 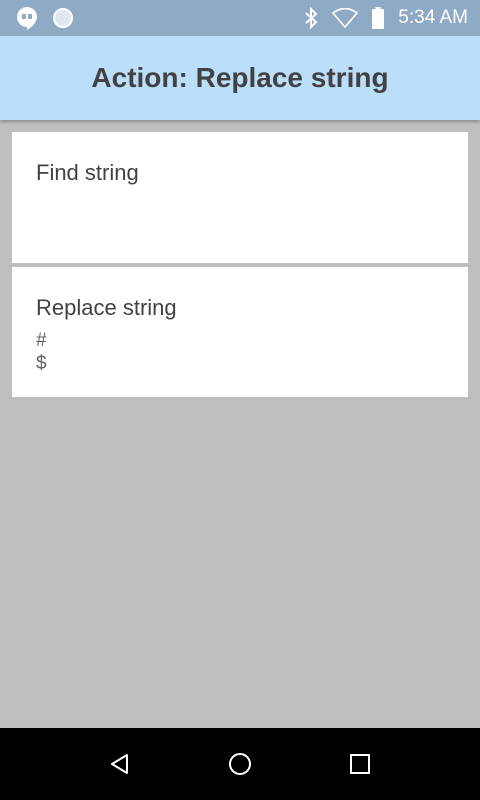 What do you see at coordinates (360, 764) in the screenshot?
I see `recents-icon` at bounding box center [360, 764].